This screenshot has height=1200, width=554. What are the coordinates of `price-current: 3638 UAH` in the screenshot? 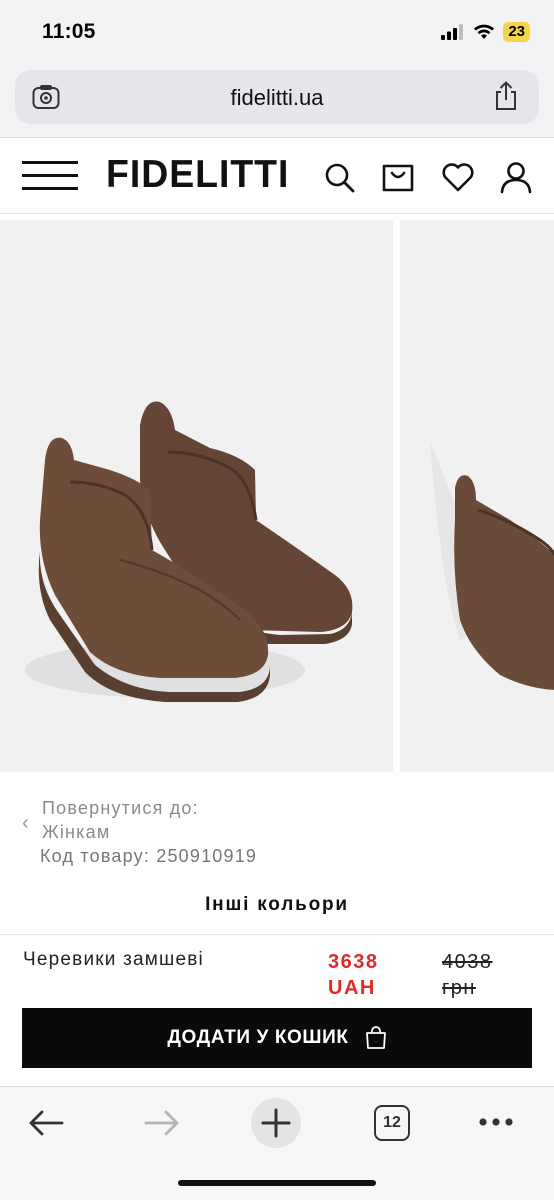 It's located at (368, 975).